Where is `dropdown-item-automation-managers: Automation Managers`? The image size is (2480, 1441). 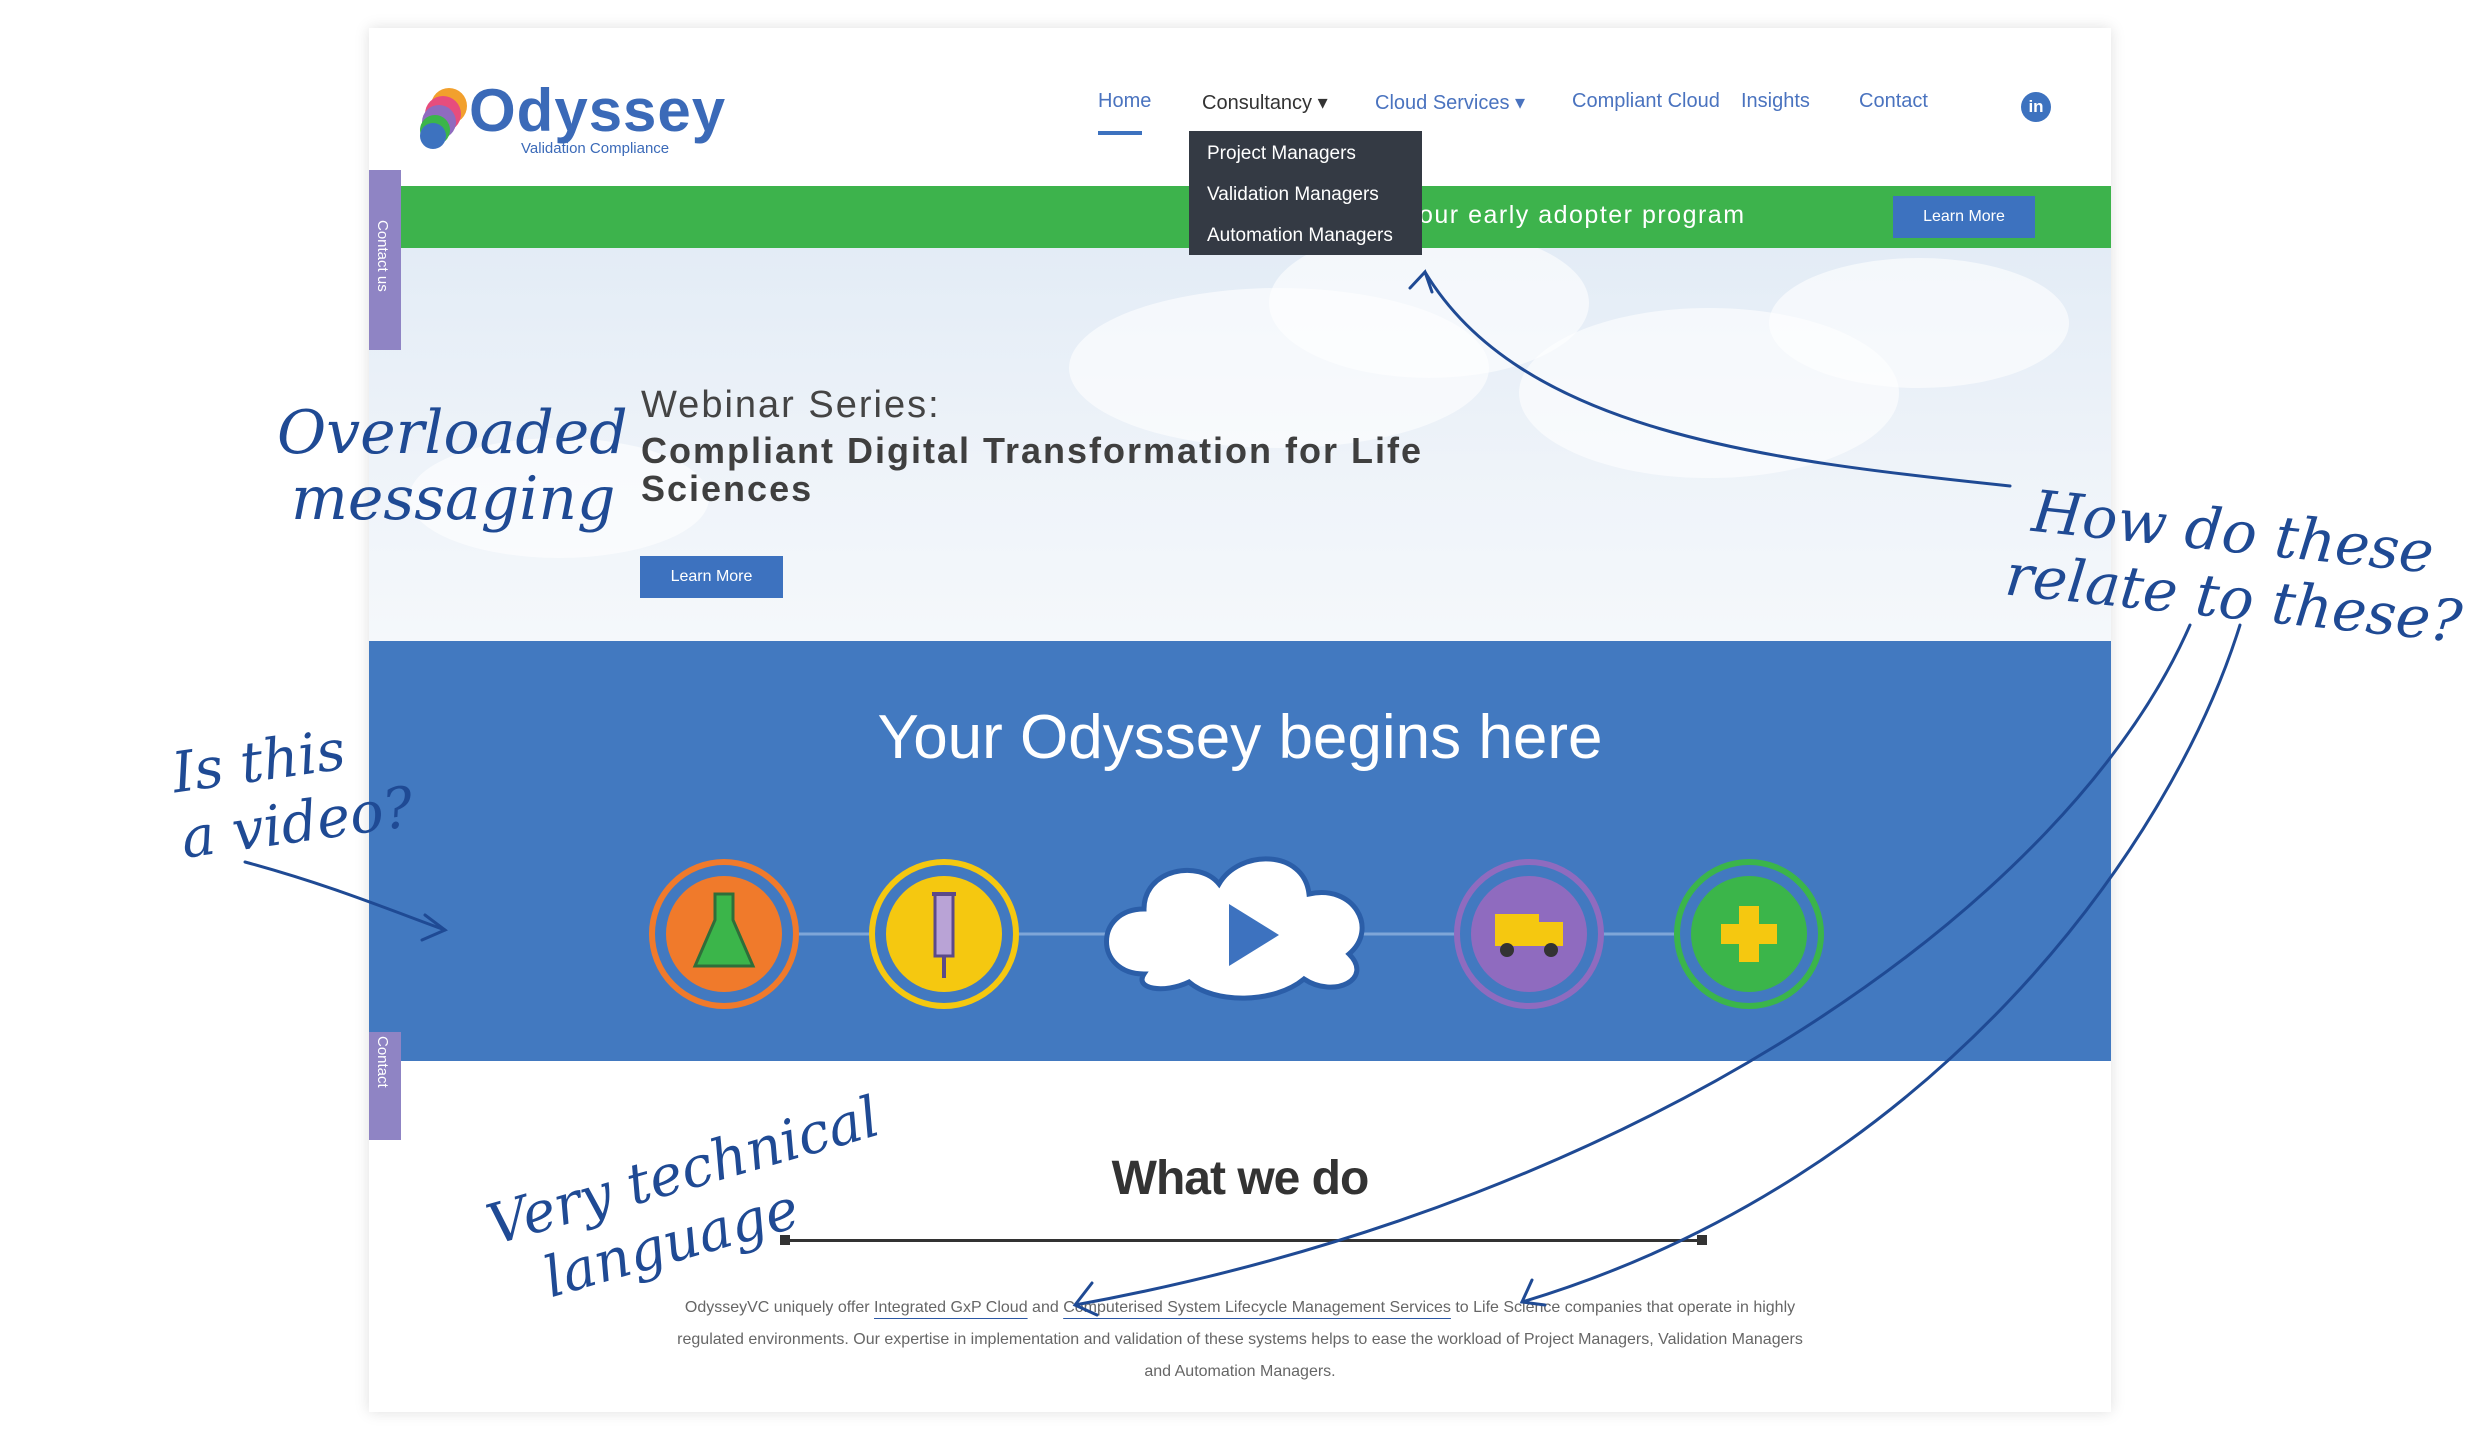 dropdown-item-automation-managers: Automation Managers is located at coordinates (1300, 236).